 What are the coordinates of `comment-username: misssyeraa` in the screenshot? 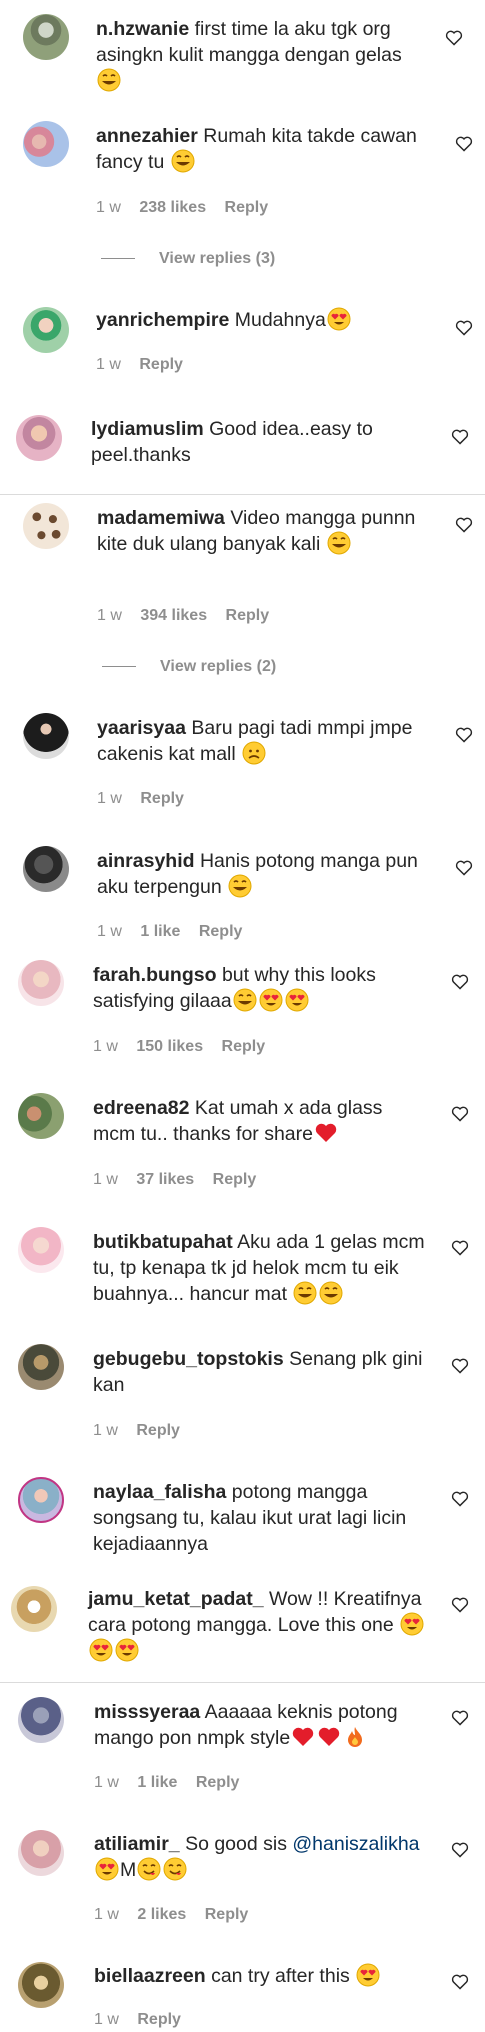 It's located at (147, 1712).